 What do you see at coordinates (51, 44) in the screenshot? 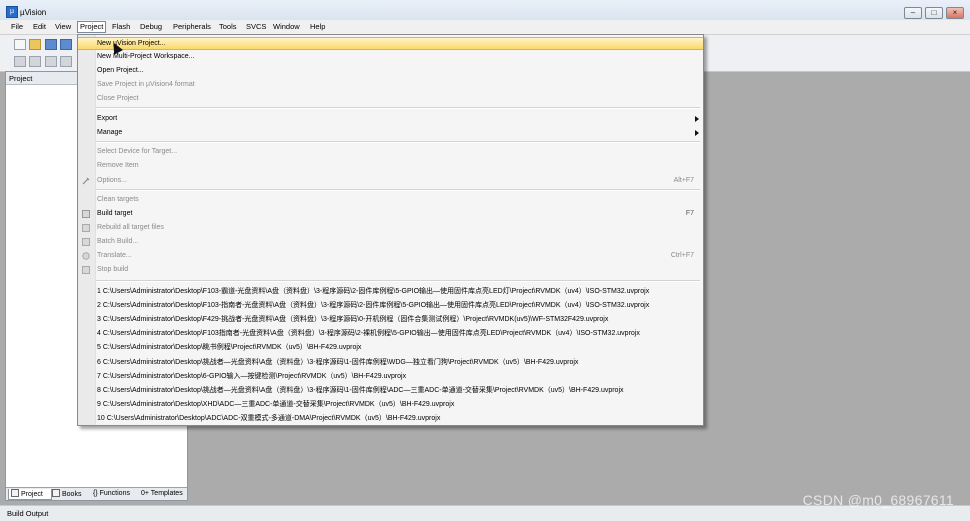
I see `save-icon` at bounding box center [51, 44].